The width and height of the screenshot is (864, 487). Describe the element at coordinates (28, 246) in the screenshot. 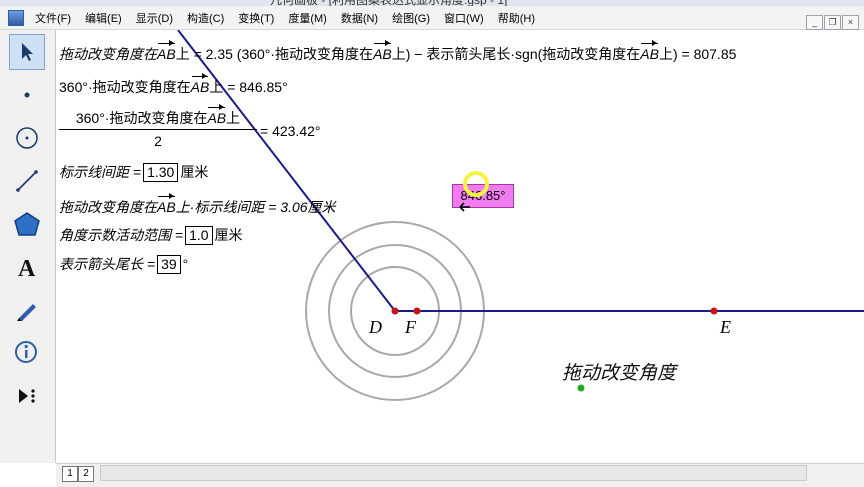

I see `toolbox: A` at that location.